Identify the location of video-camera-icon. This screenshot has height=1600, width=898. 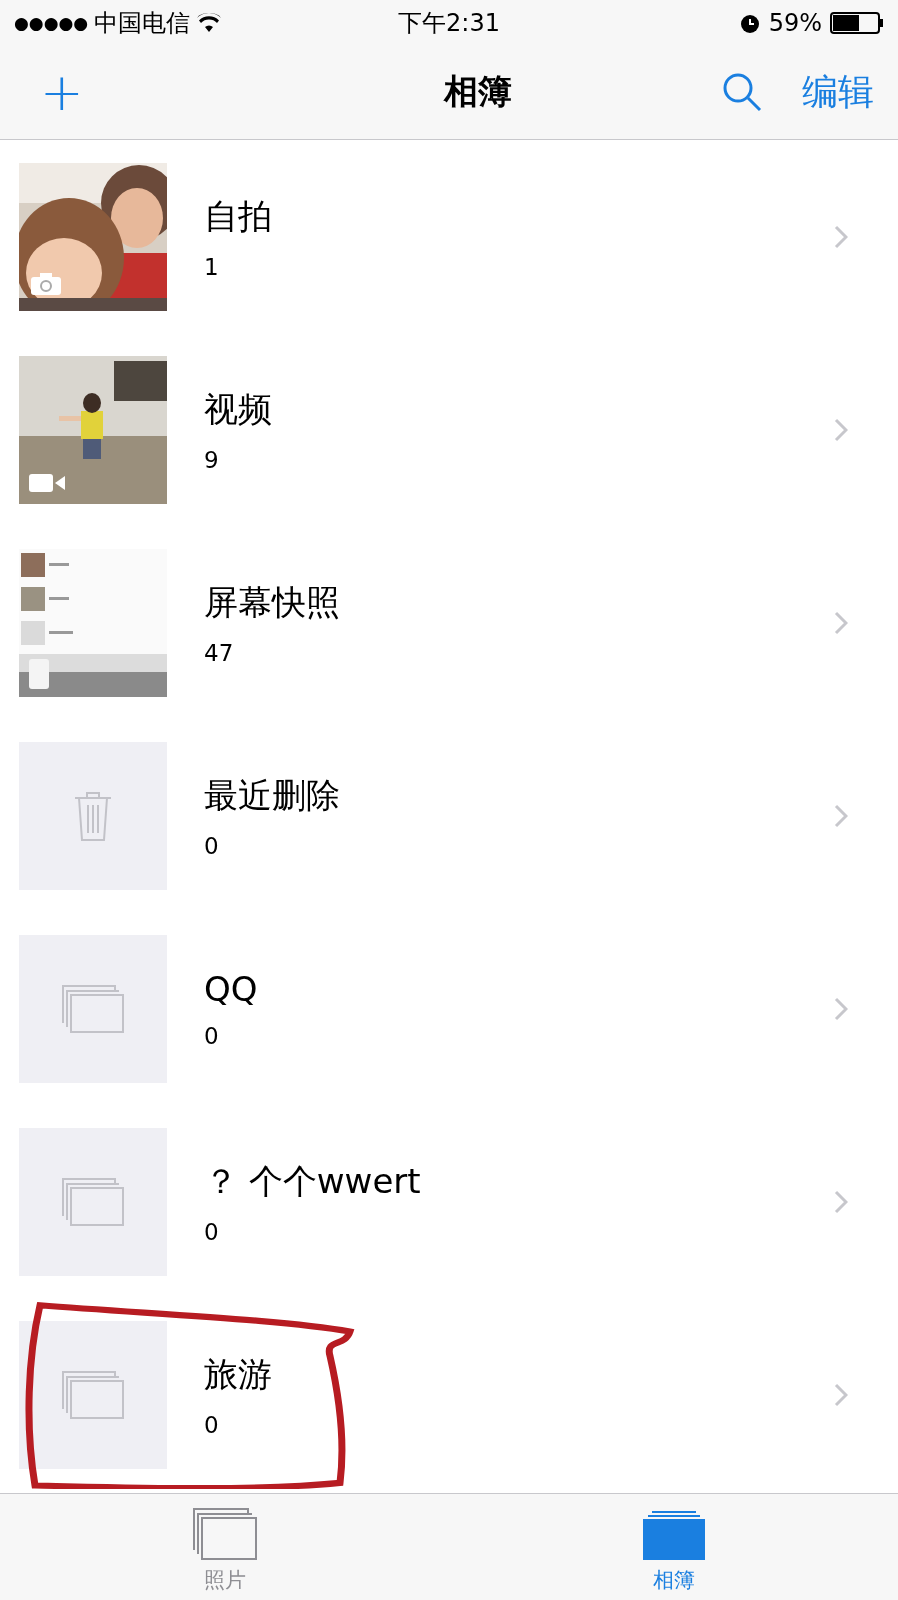
(47, 482).